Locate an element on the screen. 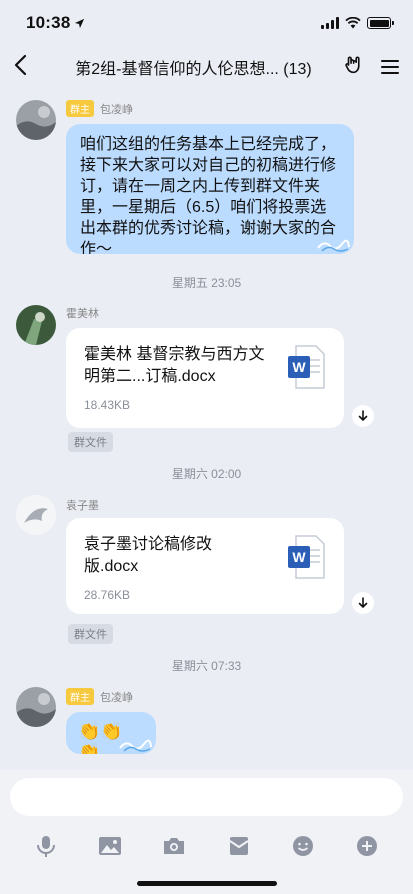 The width and height of the screenshot is (413, 894). back-button is located at coordinates (29, 67).